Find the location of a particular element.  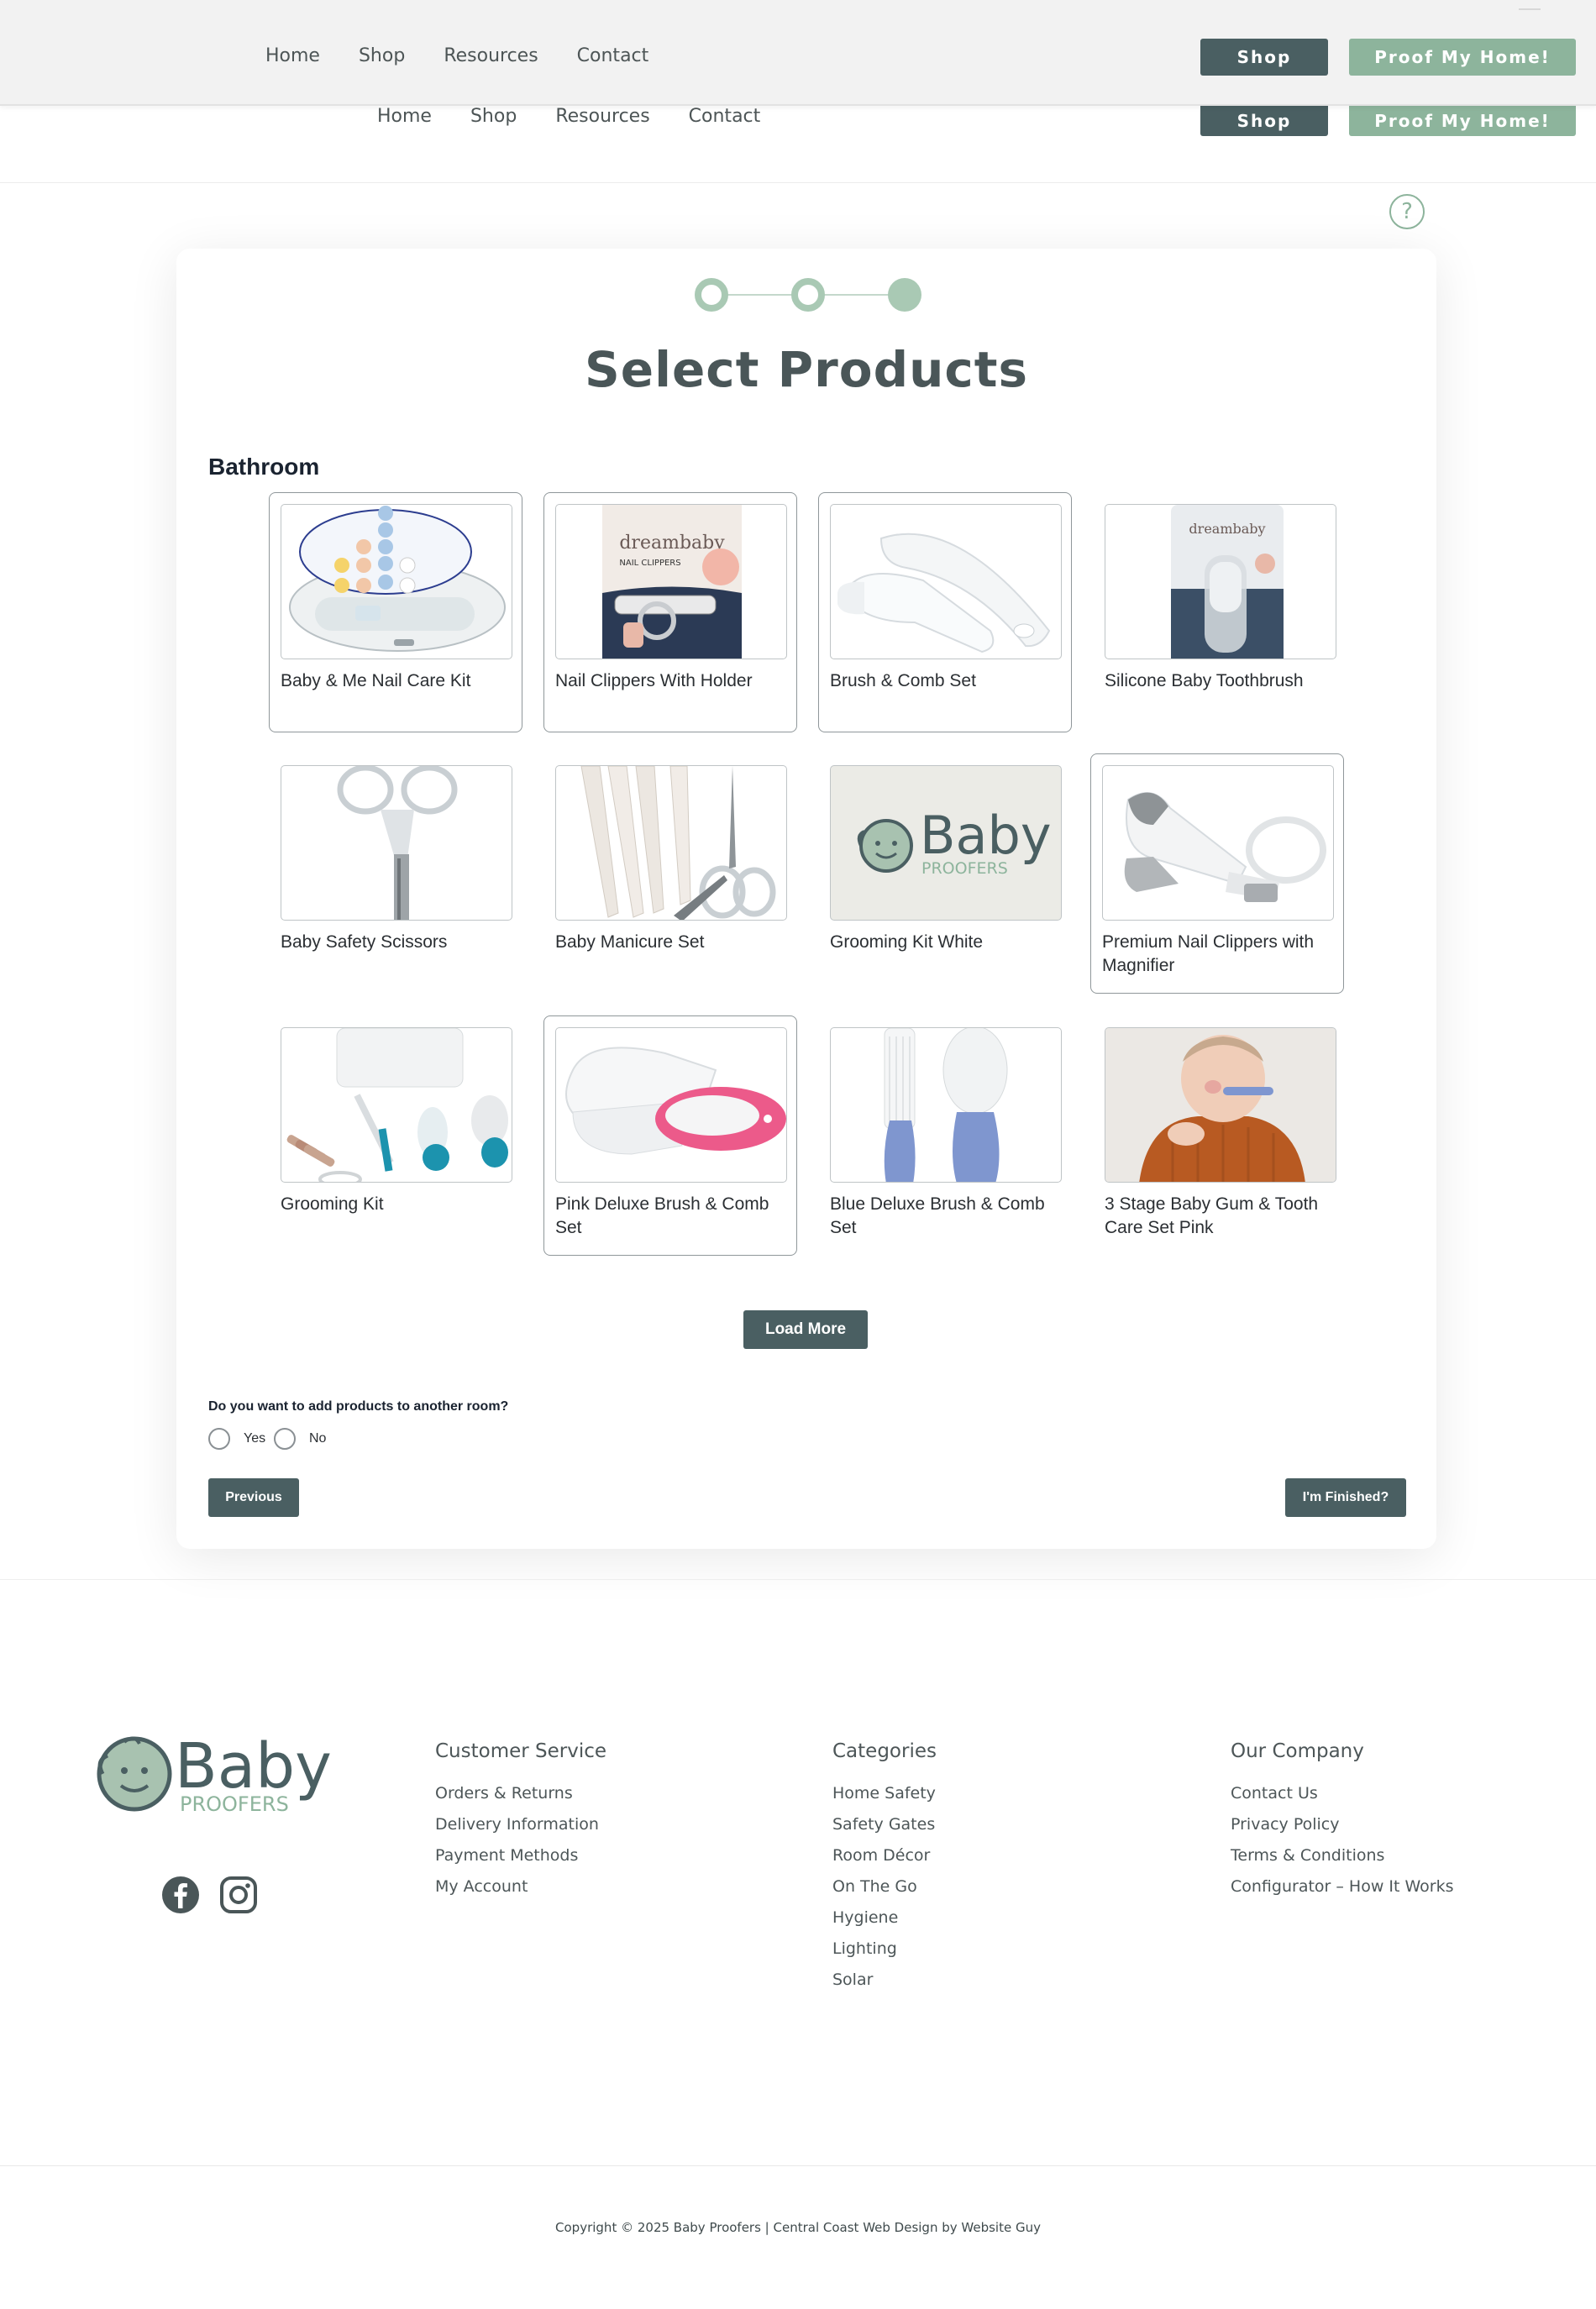

main-nav: Home Shop Resources Contact is located at coordinates (568, 116).